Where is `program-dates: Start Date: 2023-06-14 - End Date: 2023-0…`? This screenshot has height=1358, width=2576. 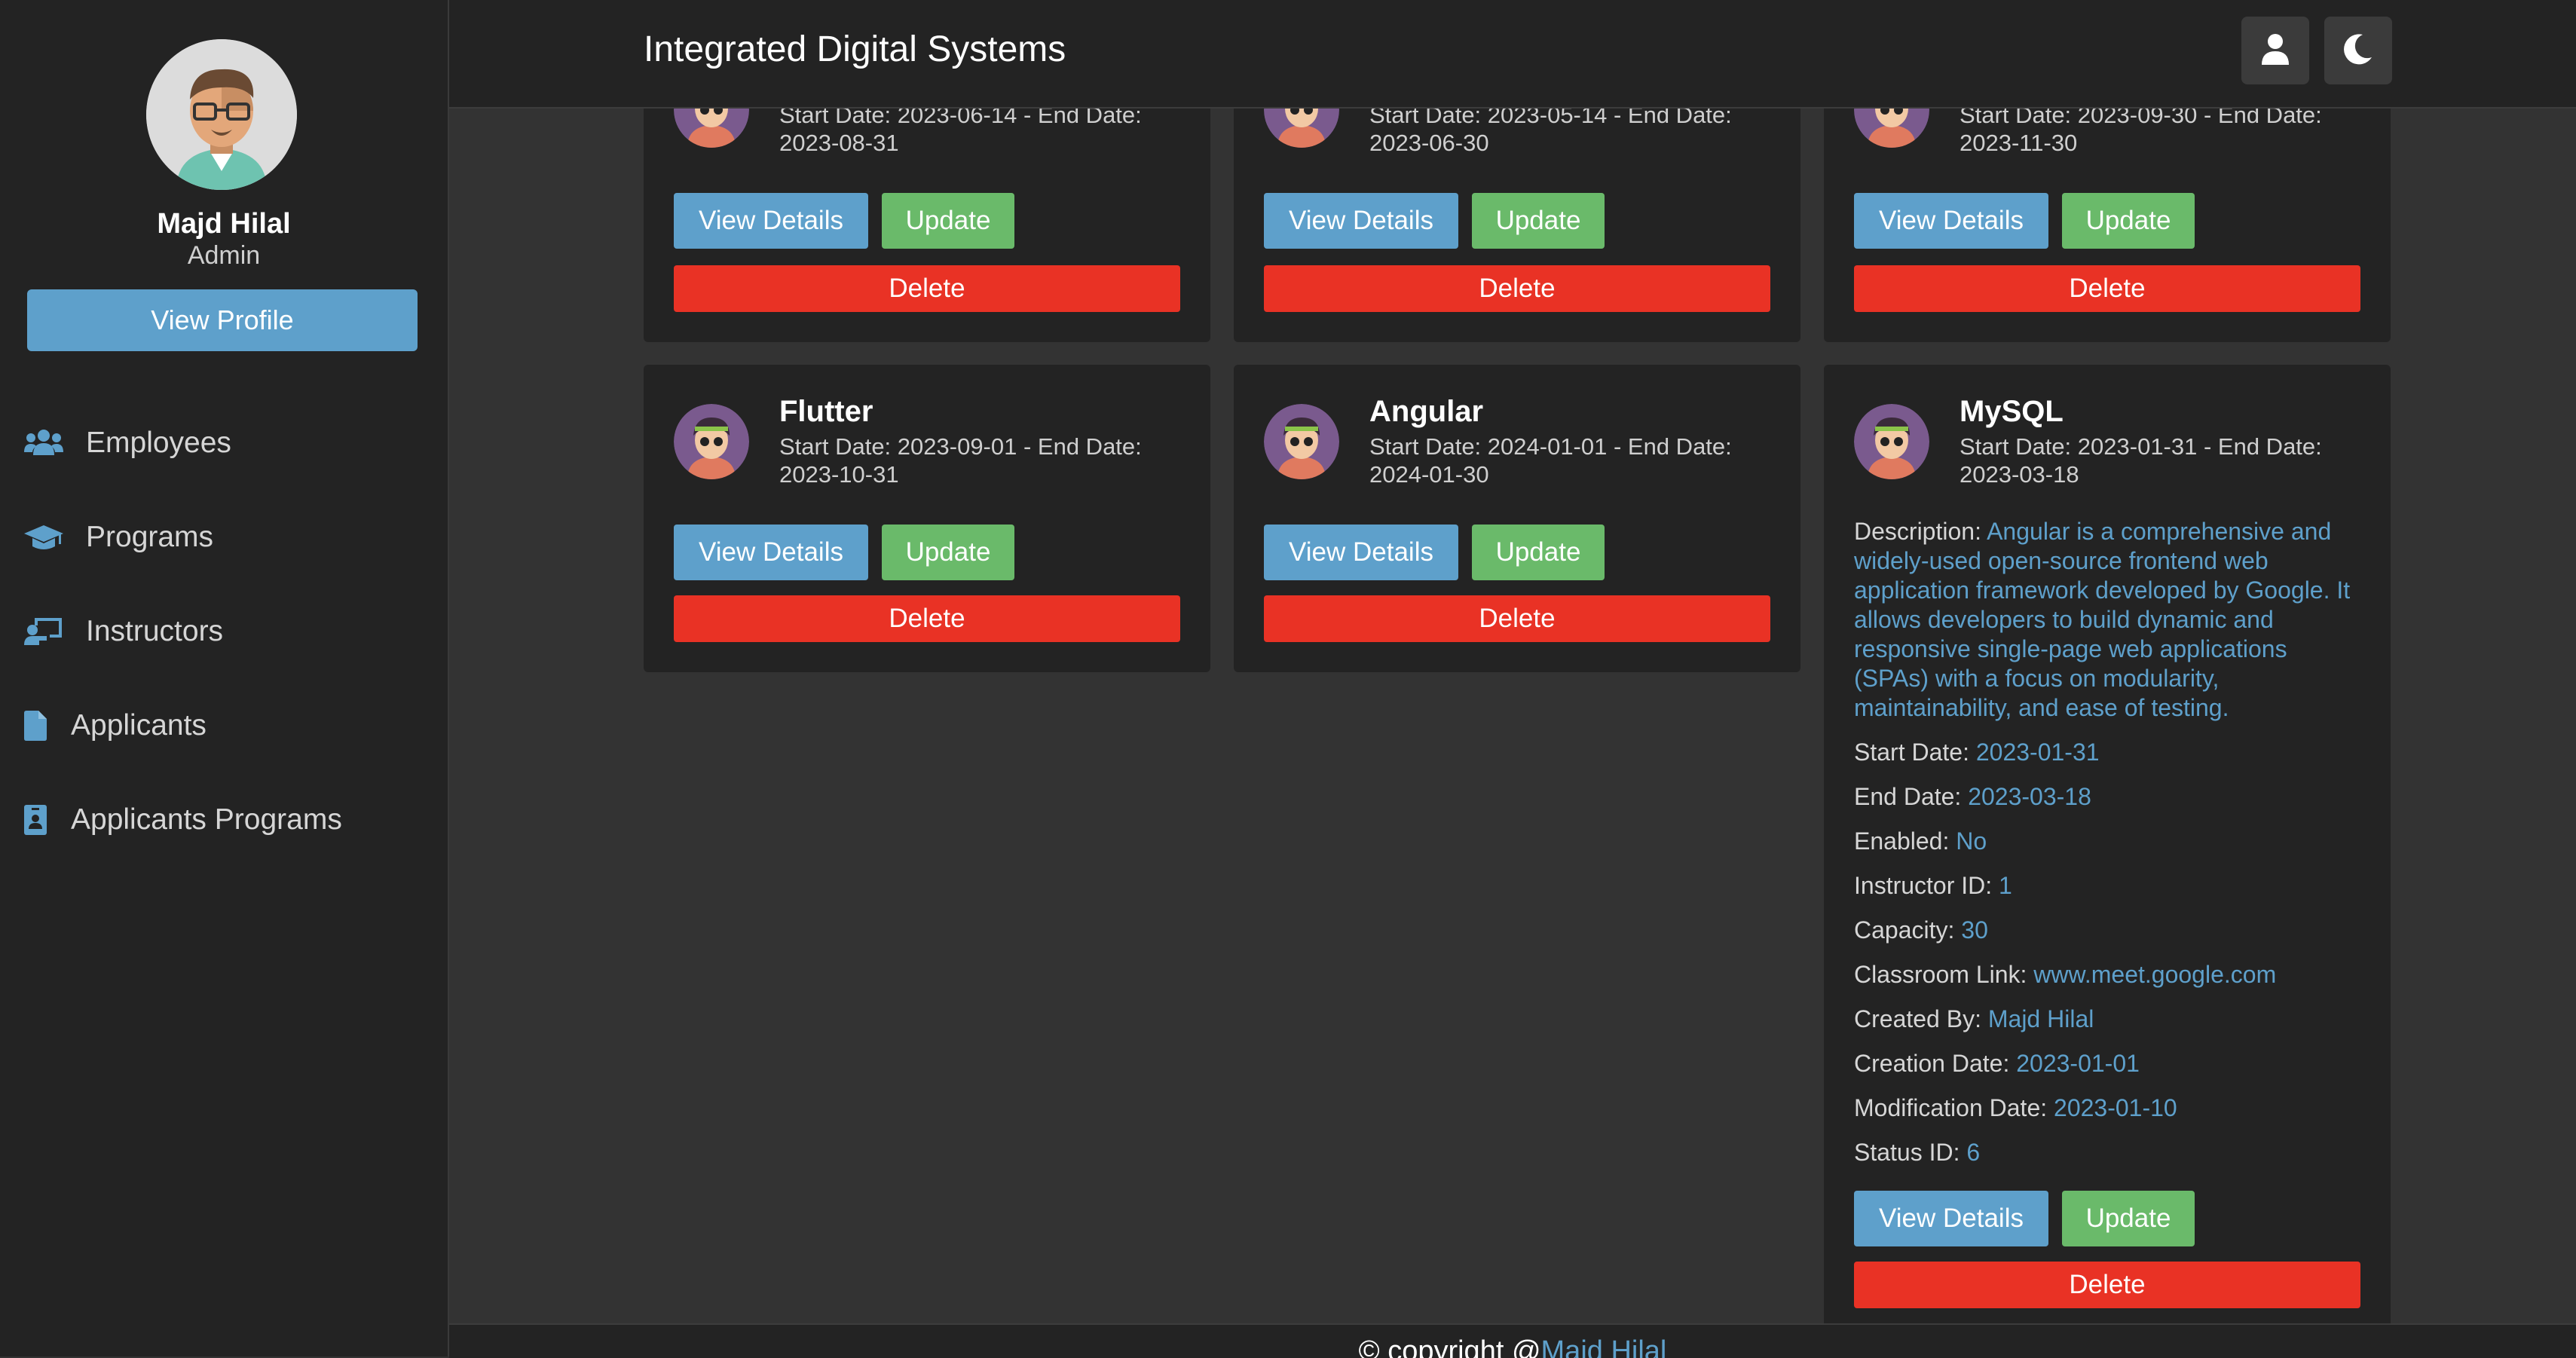
program-dates: Start Date: 2023-06-14 - End Date: 2023-0… is located at coordinates (960, 129).